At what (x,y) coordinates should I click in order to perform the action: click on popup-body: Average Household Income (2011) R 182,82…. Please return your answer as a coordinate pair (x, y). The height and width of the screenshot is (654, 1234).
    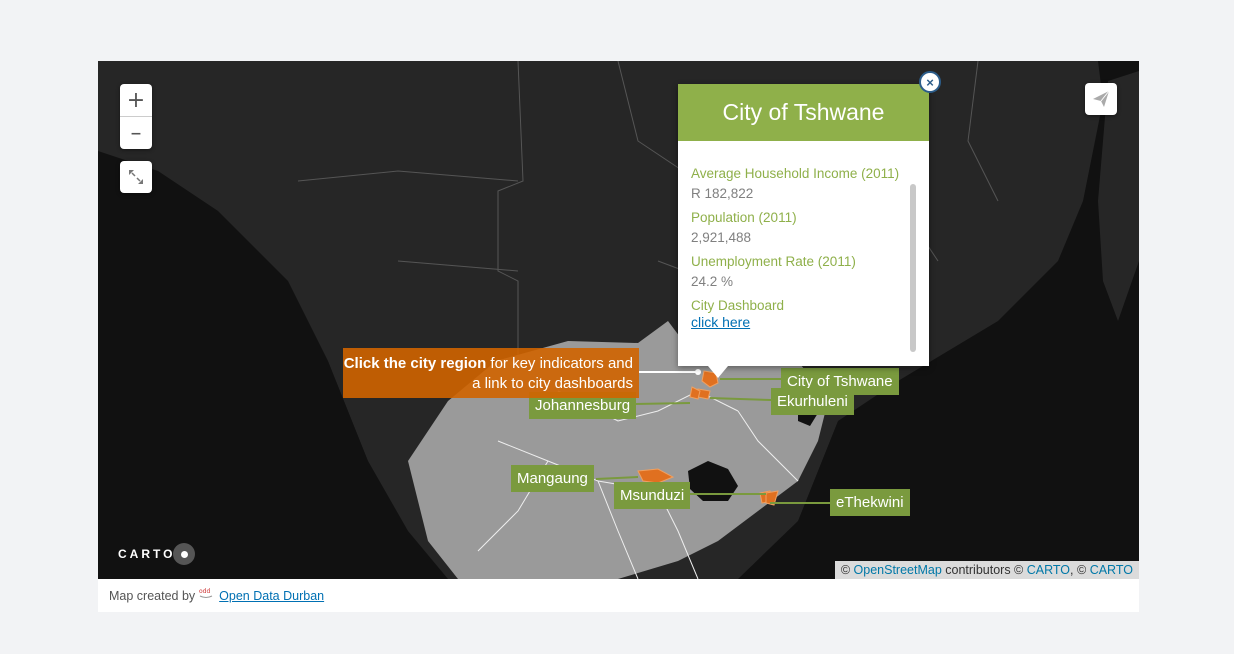
    Looking at the image, I should click on (796, 248).